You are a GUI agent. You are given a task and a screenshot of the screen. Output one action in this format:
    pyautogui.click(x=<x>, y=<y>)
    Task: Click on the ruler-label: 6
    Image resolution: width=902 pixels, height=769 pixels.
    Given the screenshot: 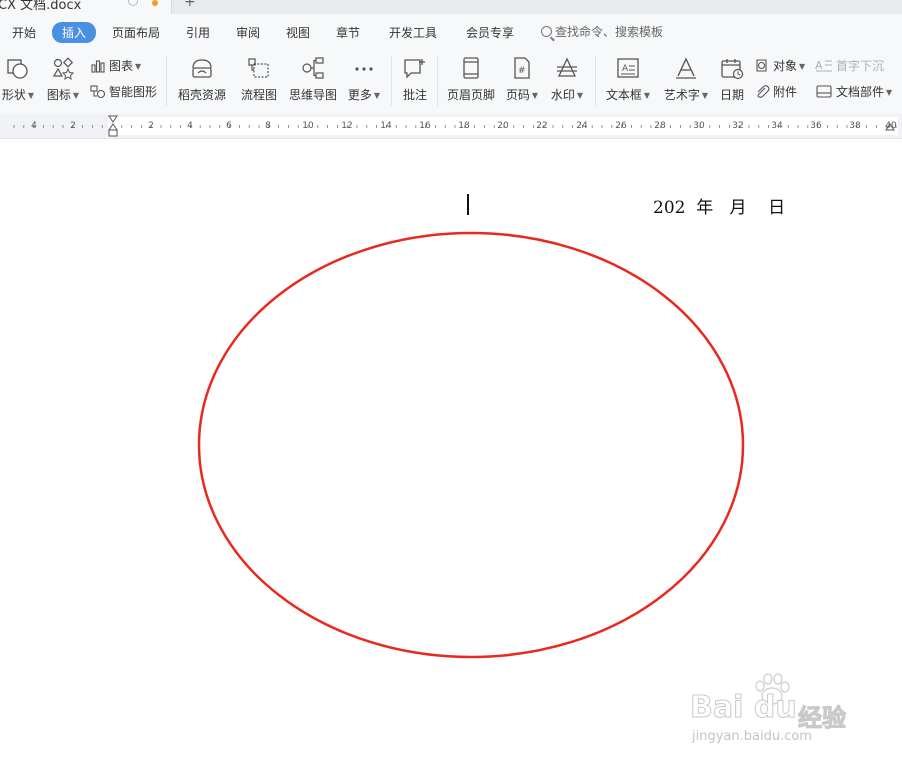 What is the action you would take?
    pyautogui.click(x=229, y=126)
    